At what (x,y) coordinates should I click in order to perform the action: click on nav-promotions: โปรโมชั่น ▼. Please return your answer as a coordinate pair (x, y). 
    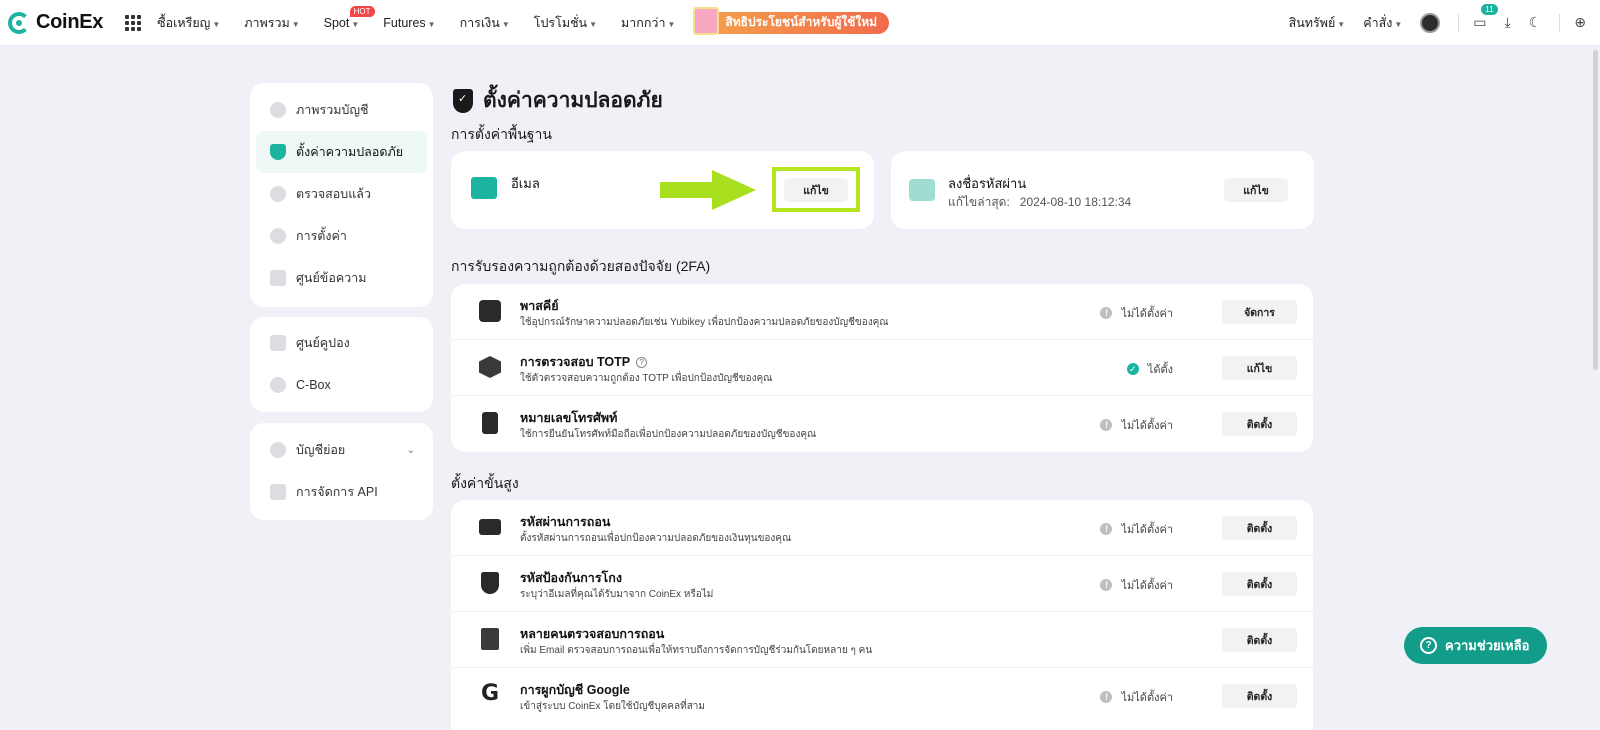
    Looking at the image, I should click on (565, 23).